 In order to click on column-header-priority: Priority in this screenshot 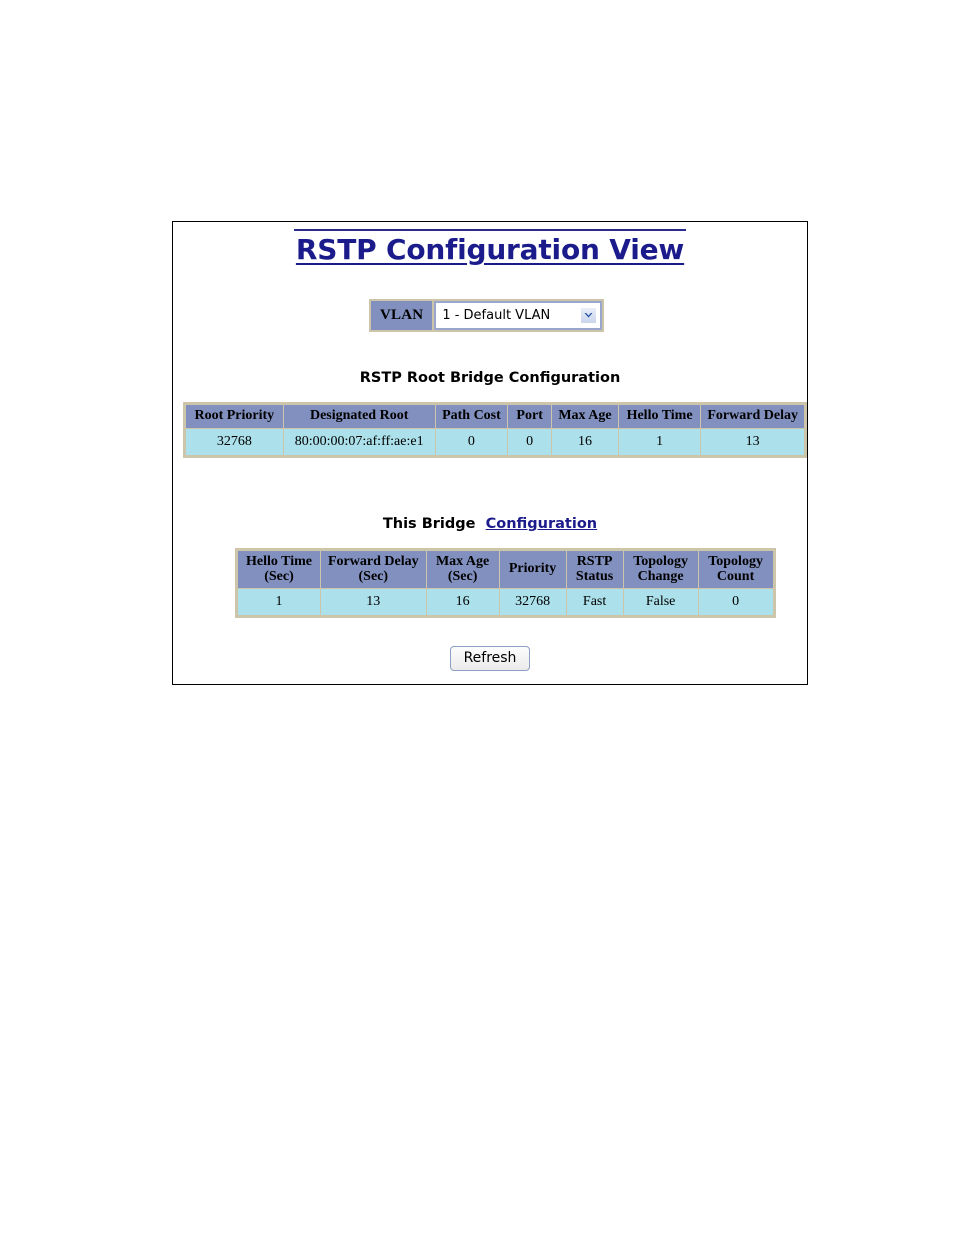, I will do `click(532, 569)`.